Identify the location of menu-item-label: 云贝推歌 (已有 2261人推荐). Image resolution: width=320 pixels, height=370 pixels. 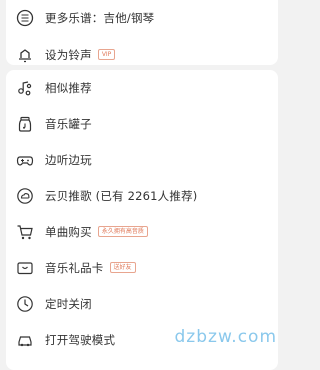
(121, 196).